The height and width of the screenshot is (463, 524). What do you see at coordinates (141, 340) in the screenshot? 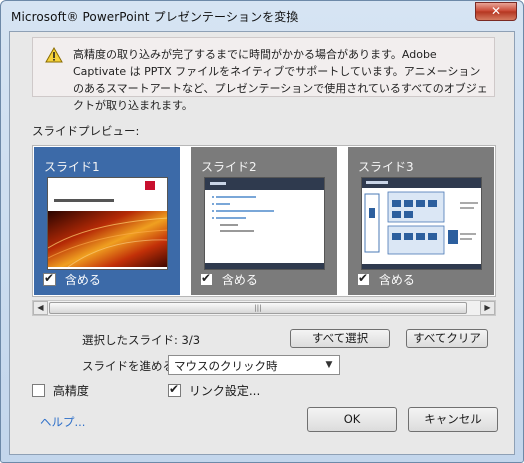
I see `selected-slides-count: 選択したスライド: 3/3` at bounding box center [141, 340].